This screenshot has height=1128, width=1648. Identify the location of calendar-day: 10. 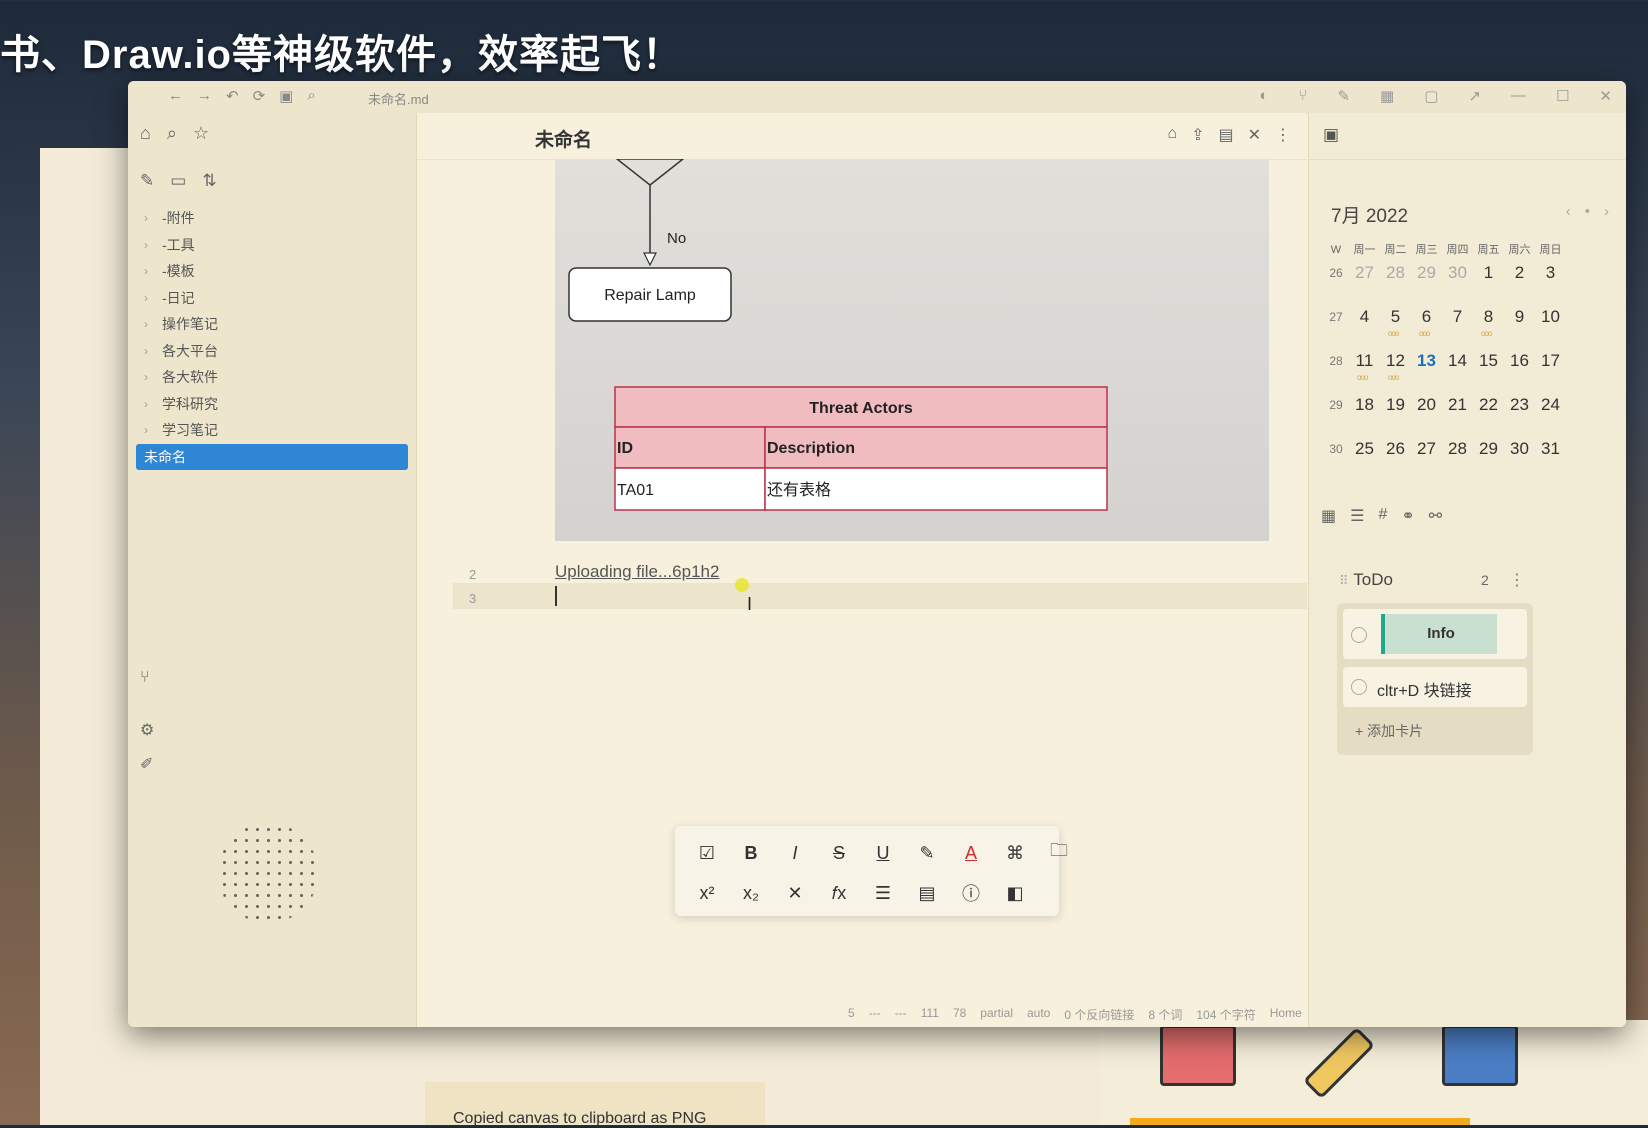
(1550, 317).